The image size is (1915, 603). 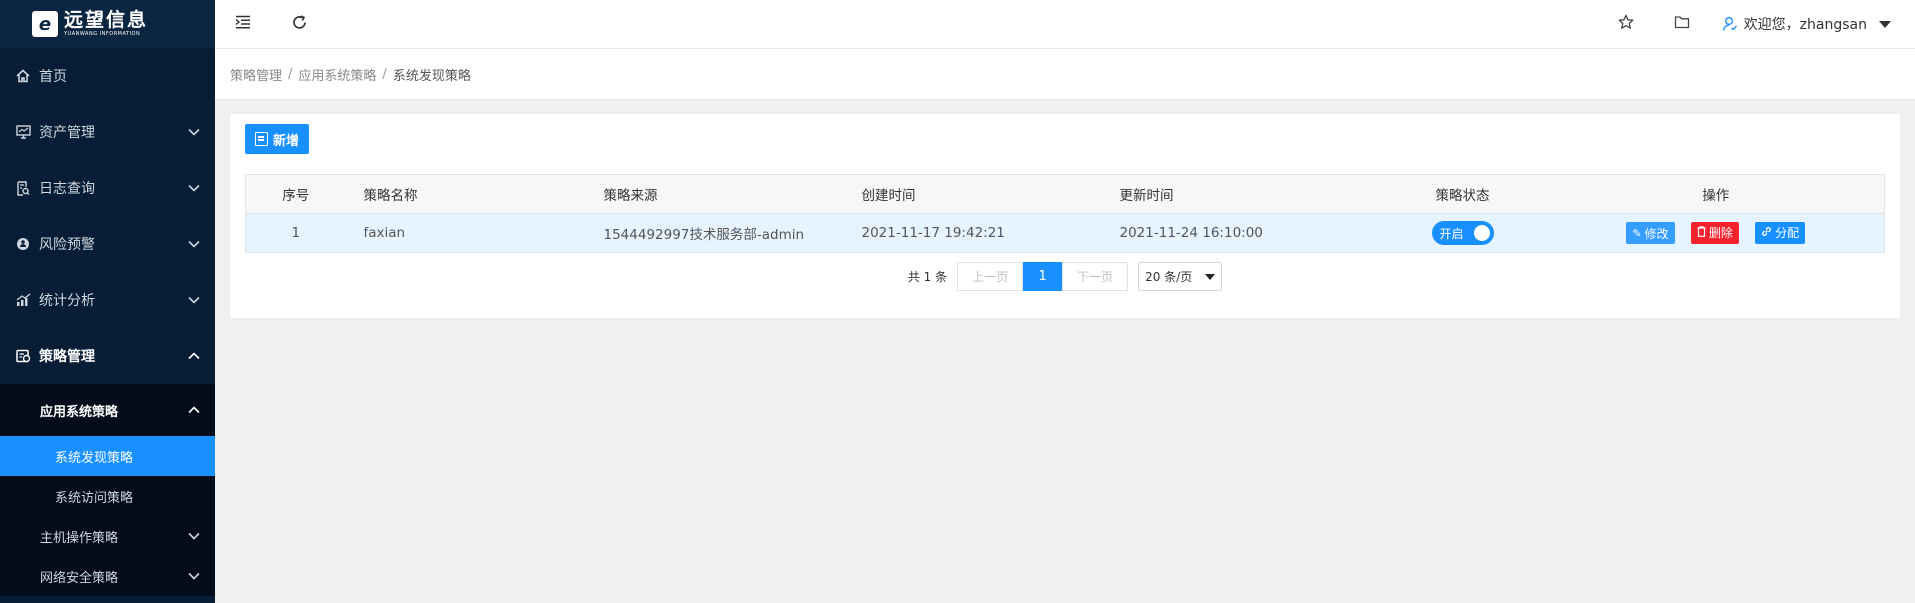 I want to click on pagination-total: 共 1 条, so click(x=927, y=277).